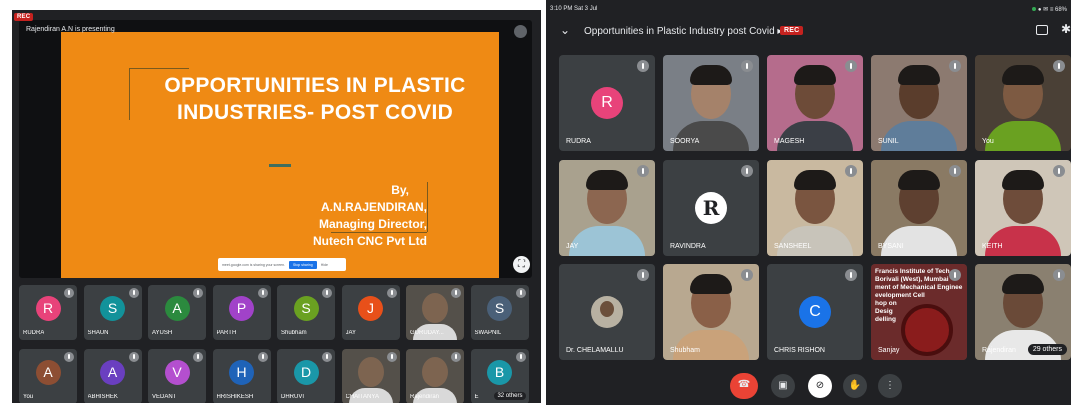  I want to click on participant-tile: J JAY, so click(370, 312).